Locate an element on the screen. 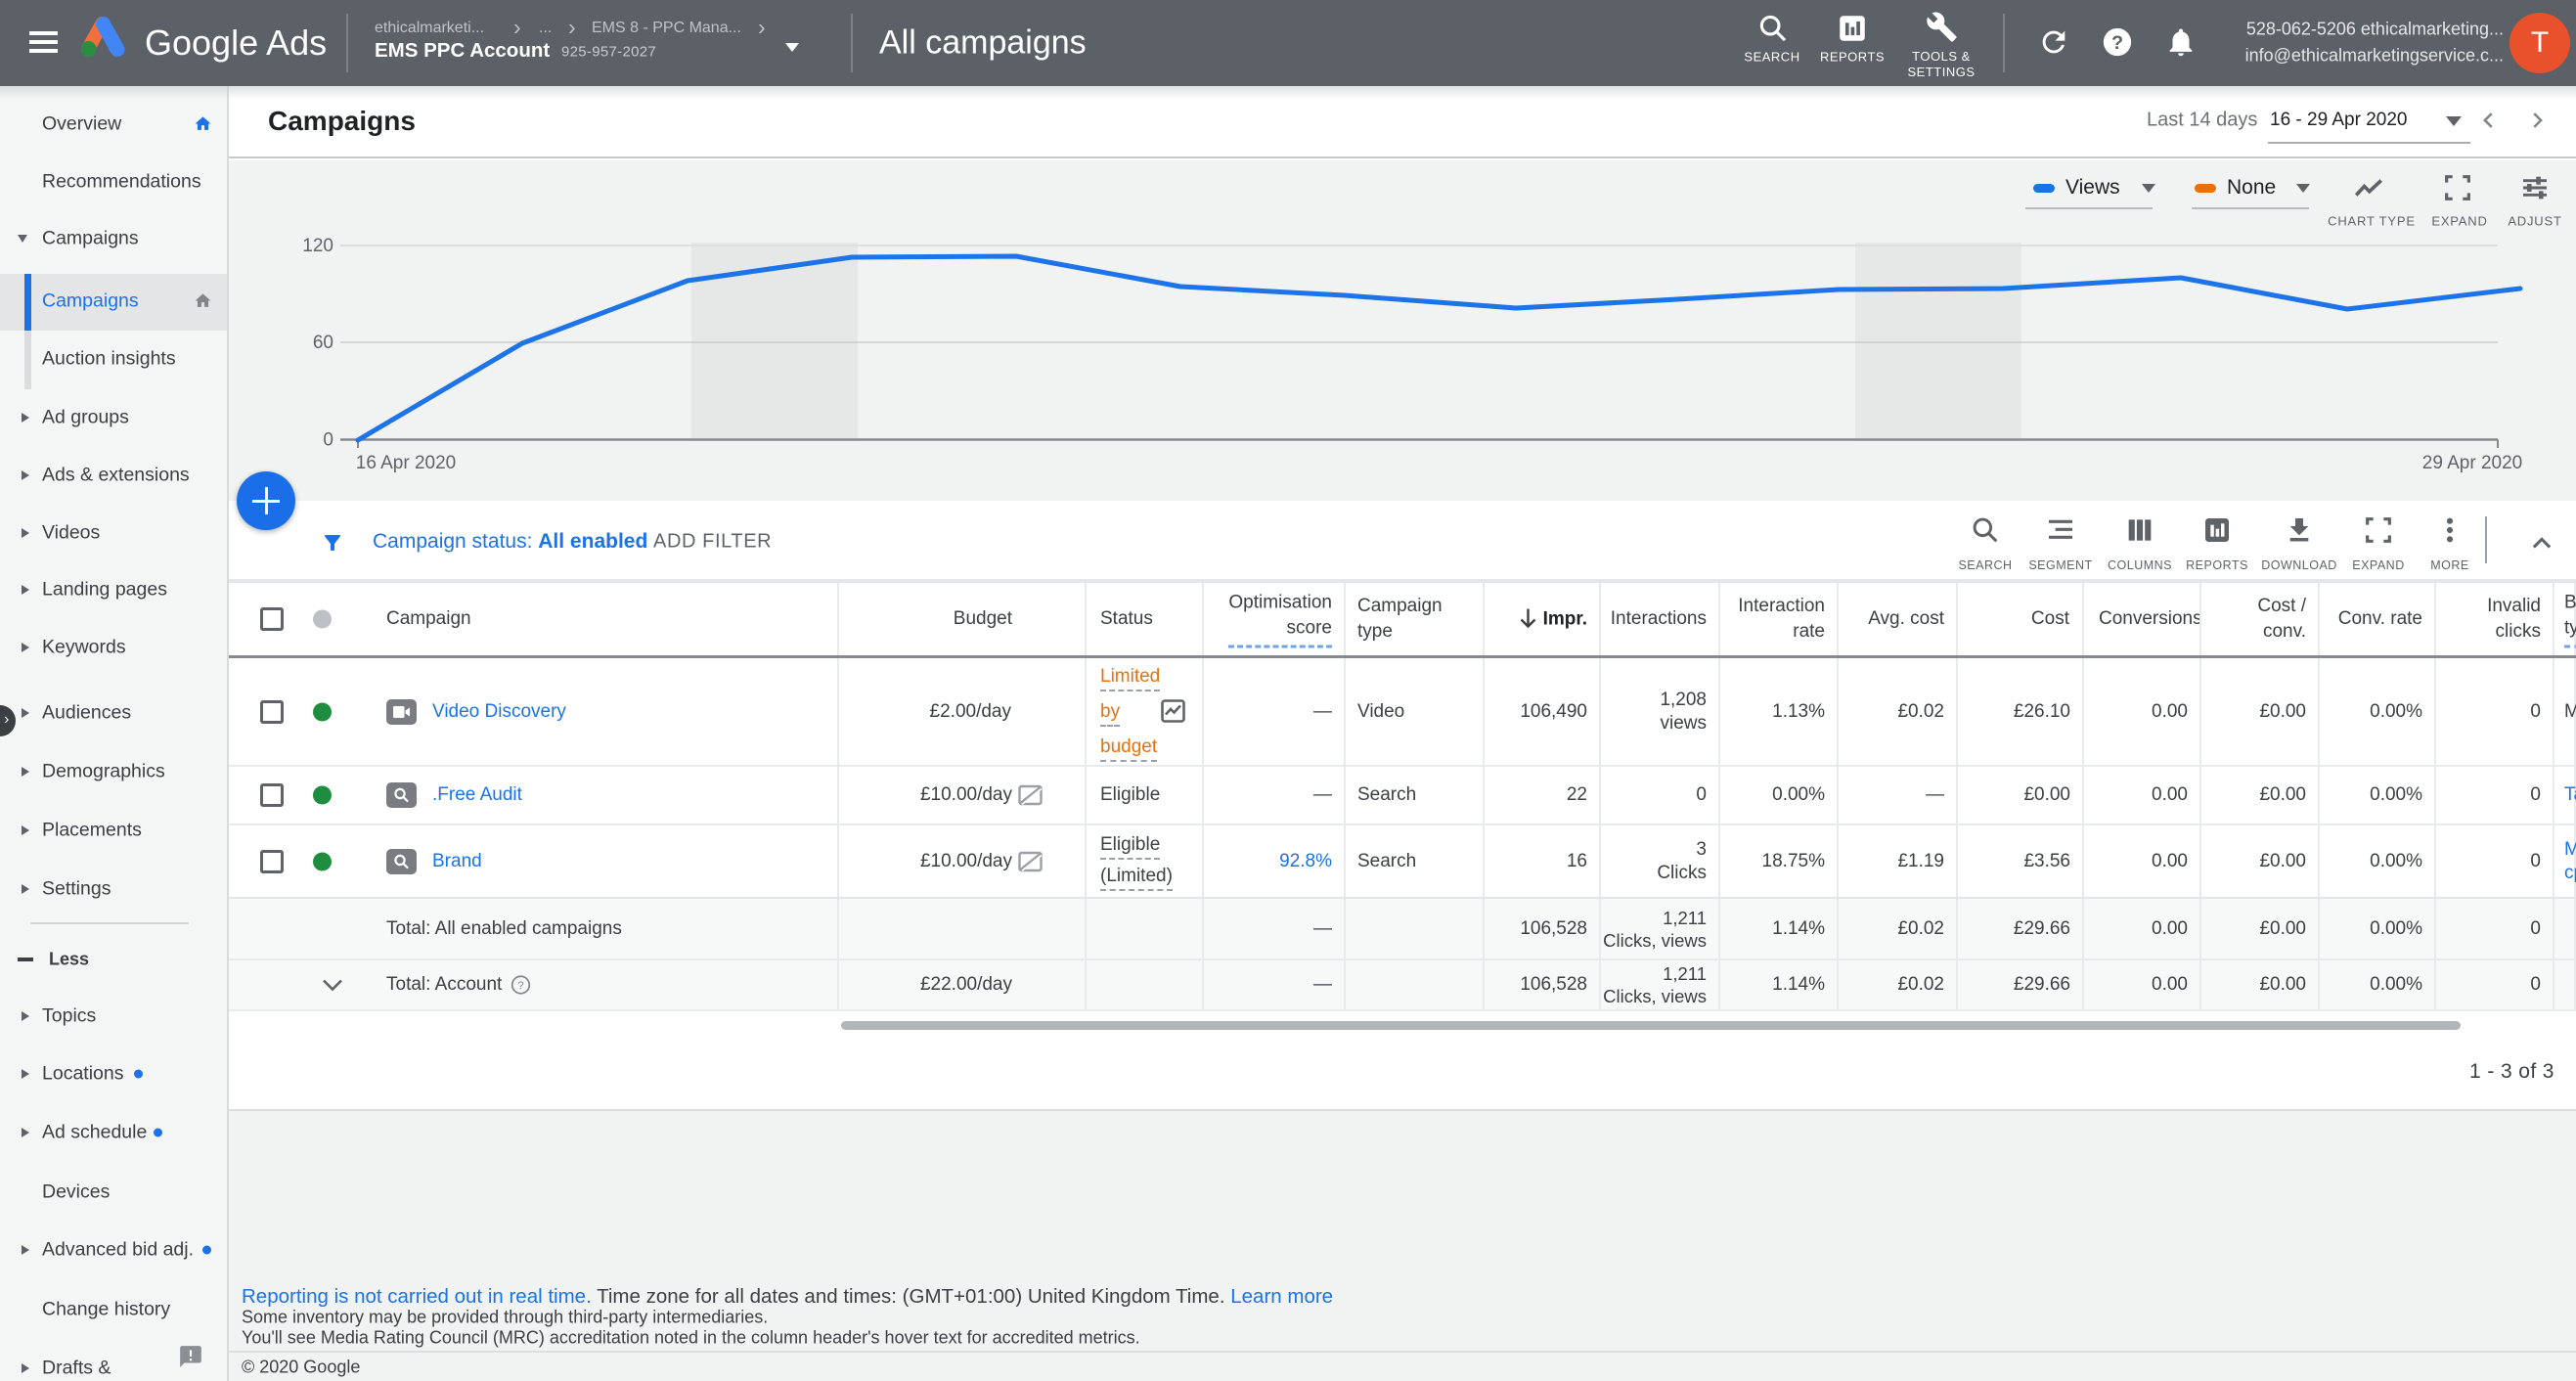 The image size is (2576, 1381). svg-text: 16 Apr 2020 is located at coordinates (406, 463).